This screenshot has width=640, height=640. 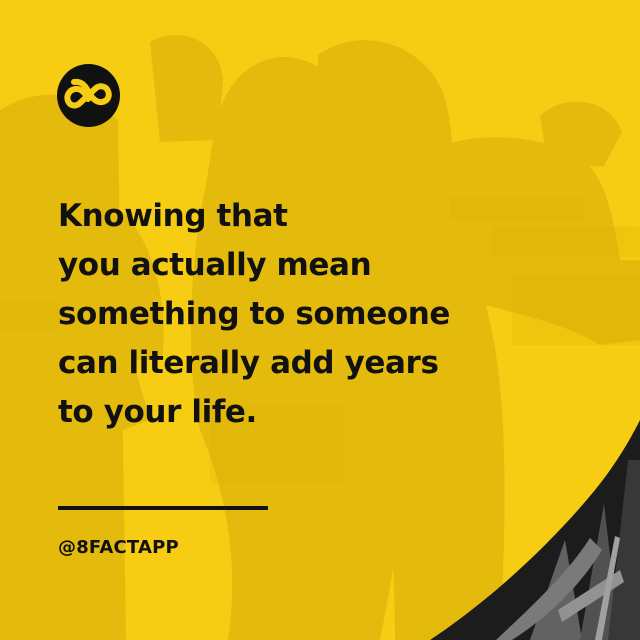 What do you see at coordinates (535, 530) in the screenshot?
I see `corner-photo-strip` at bounding box center [535, 530].